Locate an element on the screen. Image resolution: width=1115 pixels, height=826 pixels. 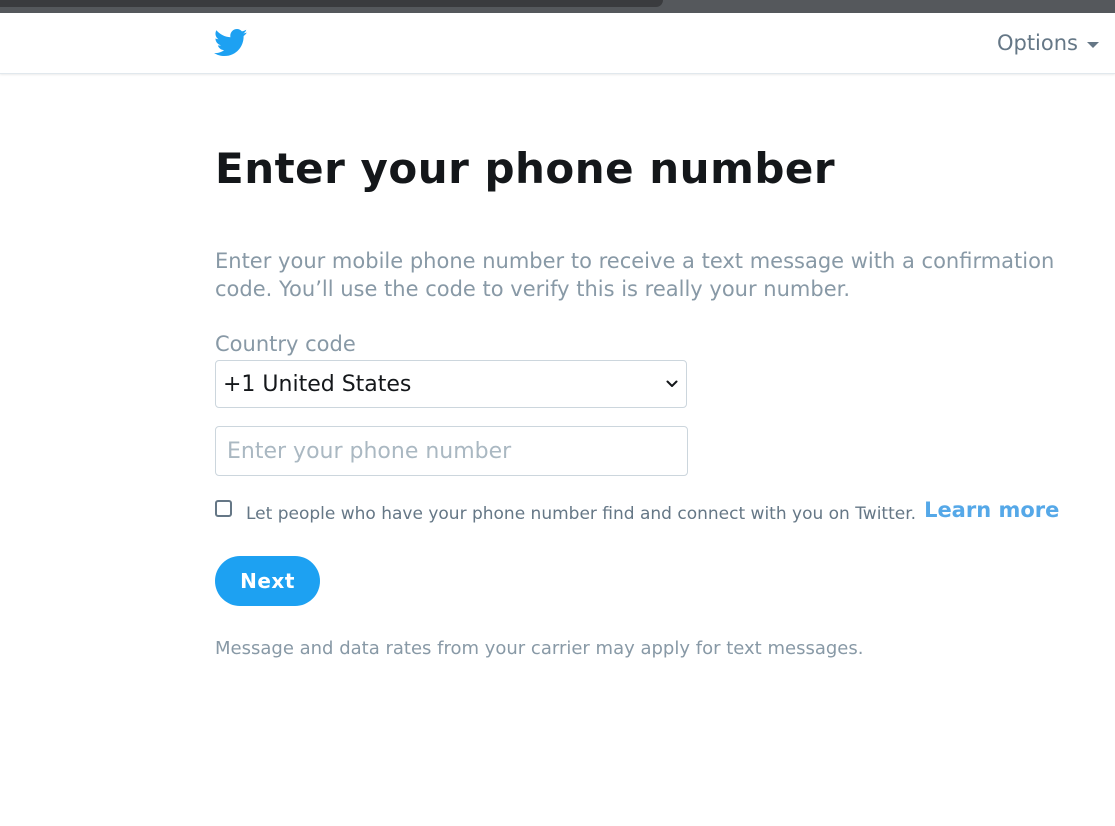
discoverable-checkbox is located at coordinates (223, 508).